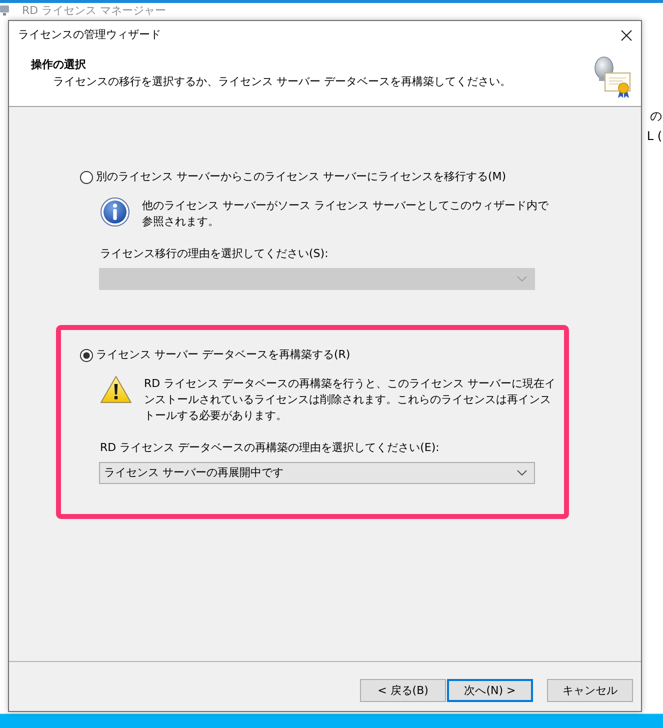 The image size is (663, 728). I want to click on monitor-icon, so click(5, 10).